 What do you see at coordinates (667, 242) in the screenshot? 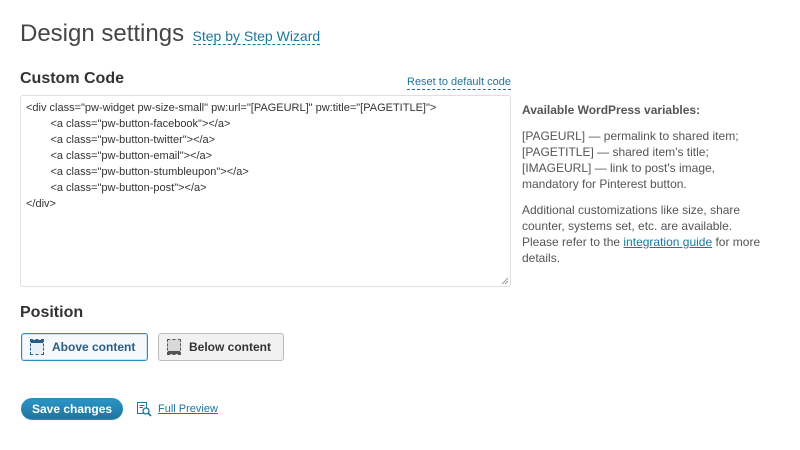
I see `integration-guide-link: integration guide` at bounding box center [667, 242].